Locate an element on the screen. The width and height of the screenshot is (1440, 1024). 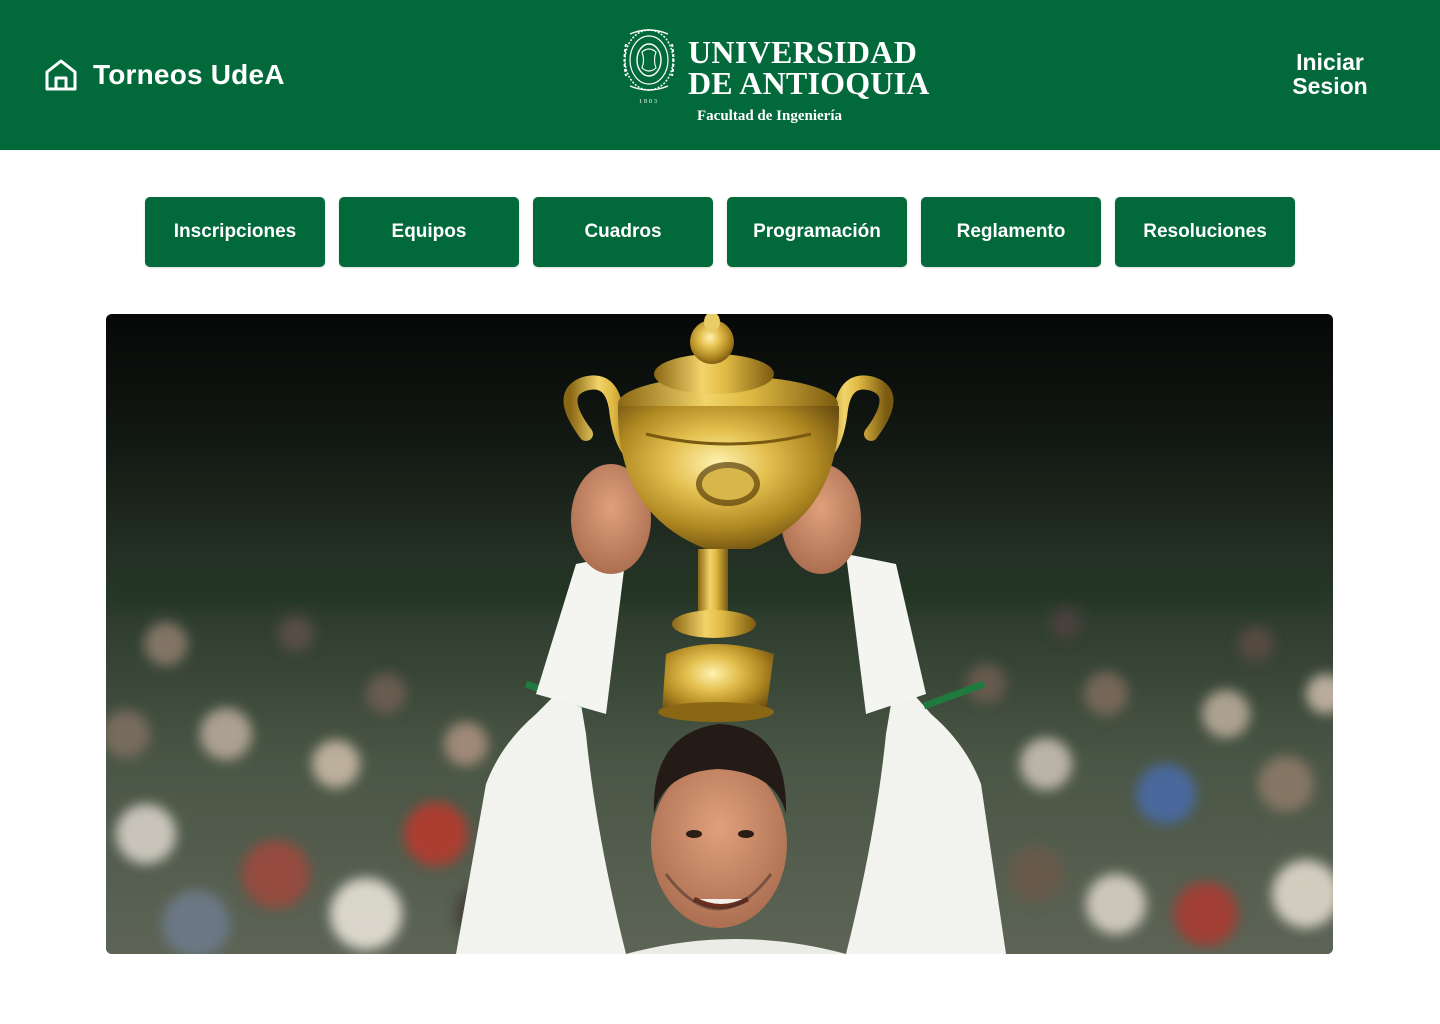
login-label-line2: Sesion is located at coordinates (1330, 86).